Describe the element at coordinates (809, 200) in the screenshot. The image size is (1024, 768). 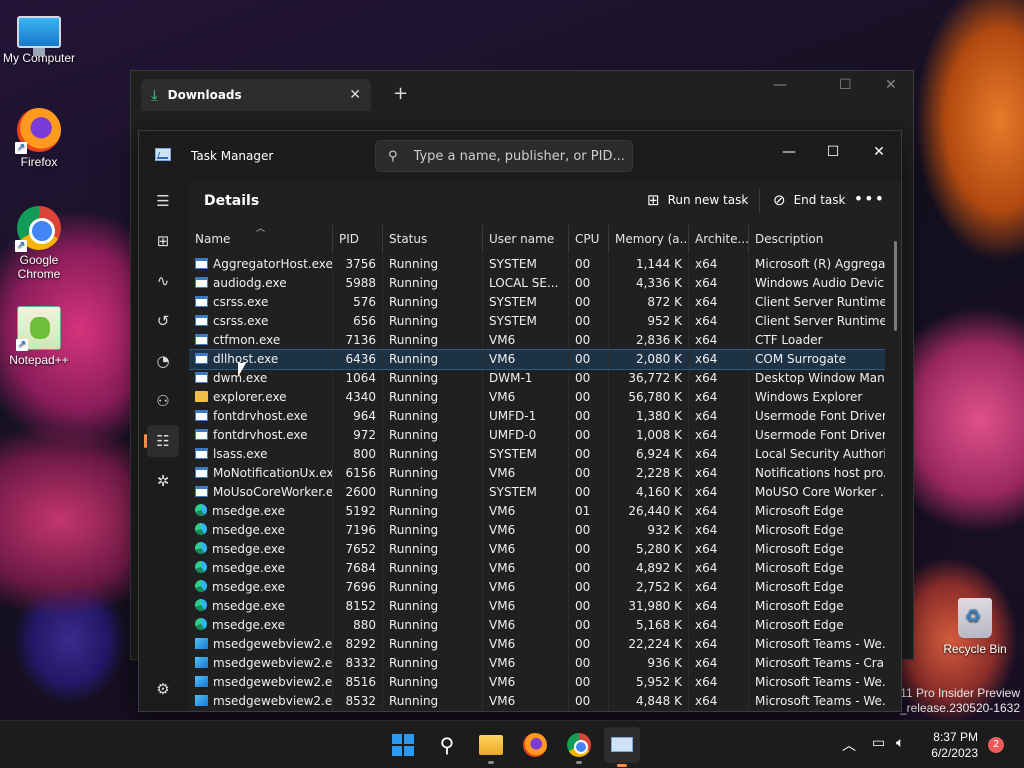
I see `end-task-button: ⊘ End task` at that location.